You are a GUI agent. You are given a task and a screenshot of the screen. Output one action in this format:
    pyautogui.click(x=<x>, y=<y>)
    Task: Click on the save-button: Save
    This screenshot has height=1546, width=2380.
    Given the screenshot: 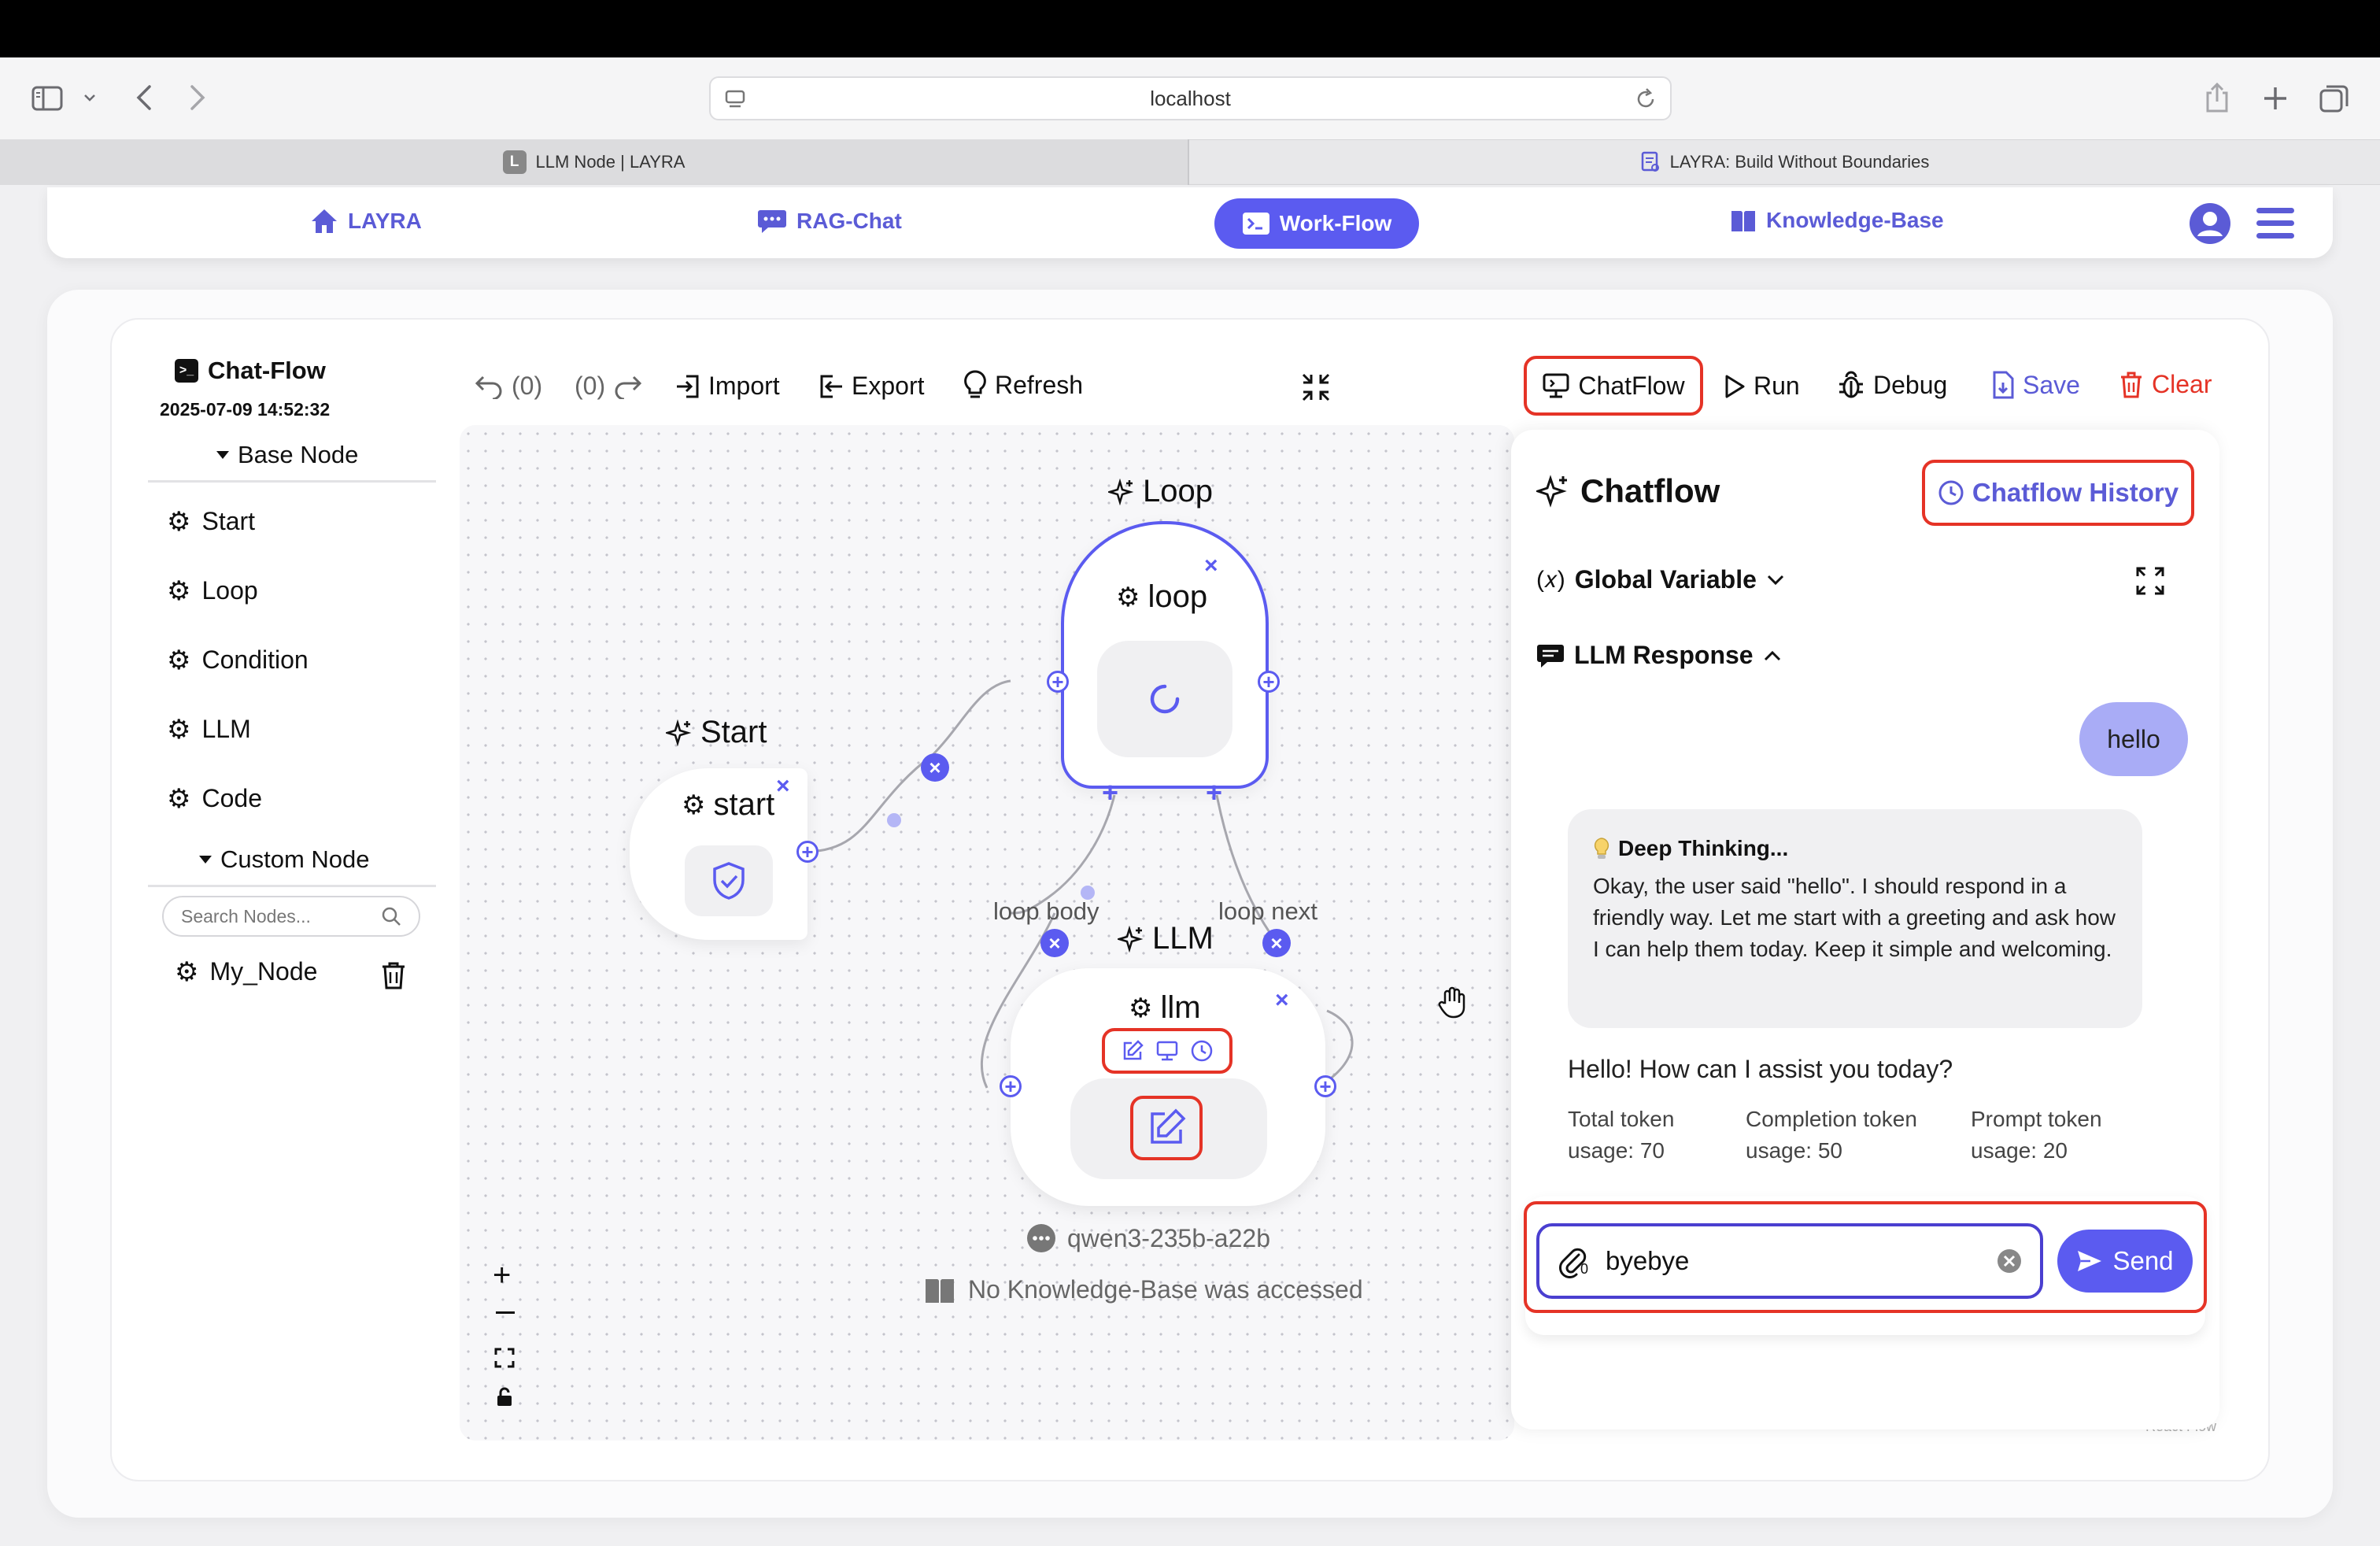 What is the action you would take?
    pyautogui.click(x=2035, y=385)
    